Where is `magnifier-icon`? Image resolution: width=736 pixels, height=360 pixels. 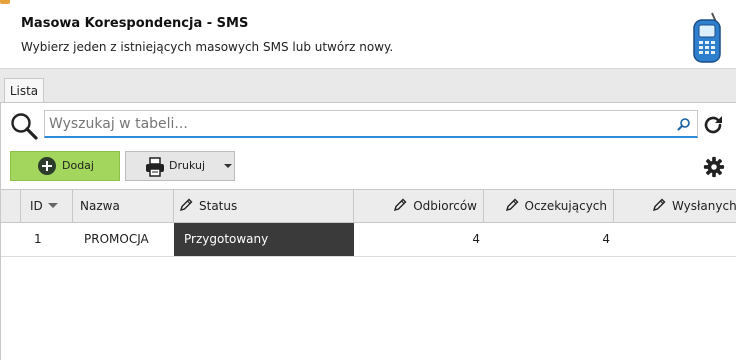 magnifier-icon is located at coordinates (24, 126).